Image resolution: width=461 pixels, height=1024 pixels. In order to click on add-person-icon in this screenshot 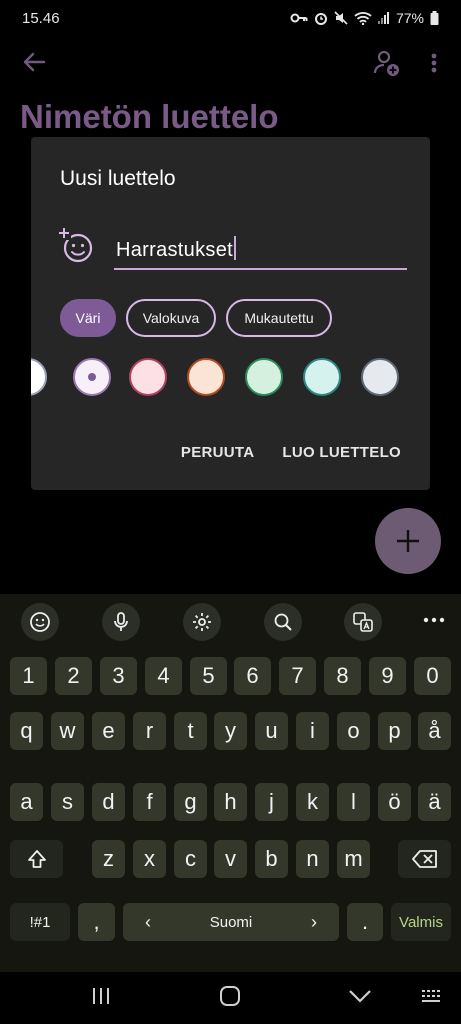, I will do `click(387, 63)`.